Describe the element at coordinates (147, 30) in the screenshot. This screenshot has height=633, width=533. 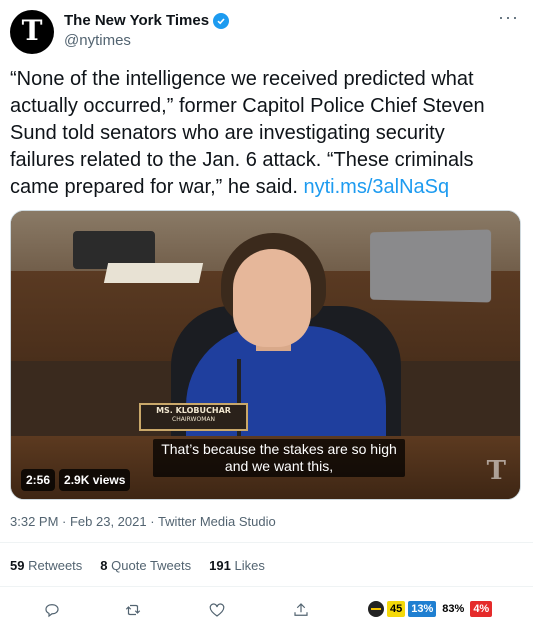
I see `author-block: The New York Times @nytimes` at that location.